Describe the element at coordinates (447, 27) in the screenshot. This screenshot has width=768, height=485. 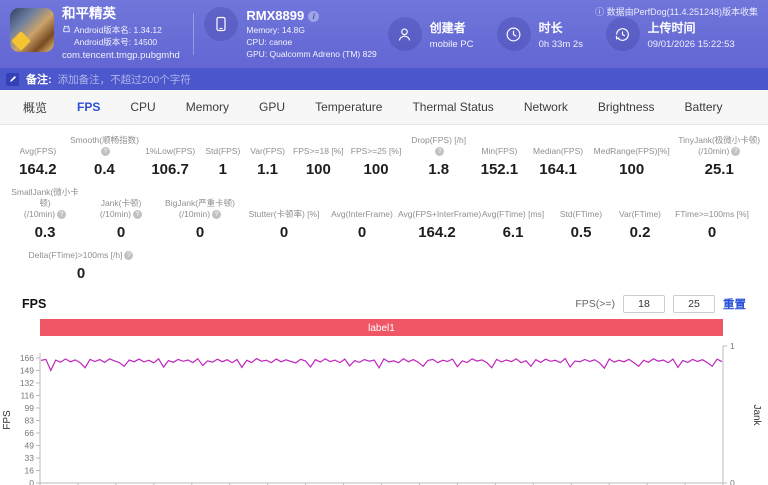
I see `creator-label: 创建者` at that location.